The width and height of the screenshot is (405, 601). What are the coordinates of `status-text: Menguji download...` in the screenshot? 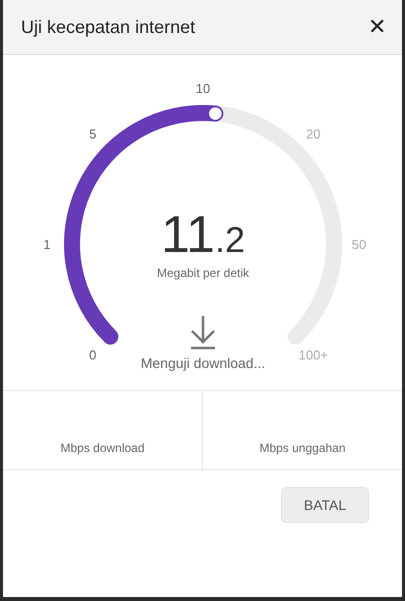 It's located at (203, 363).